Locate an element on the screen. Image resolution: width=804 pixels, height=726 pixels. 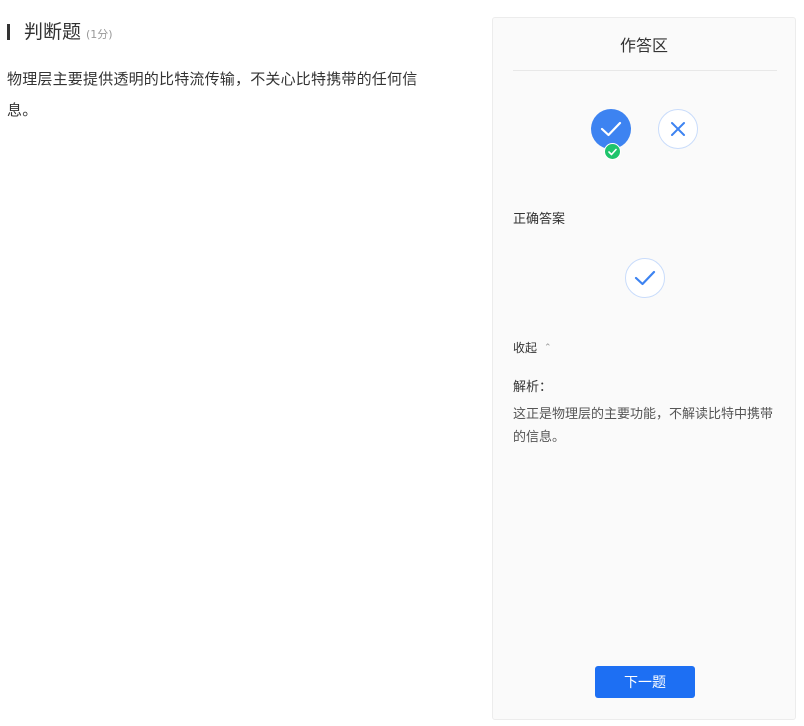
chevron-up-icon: ⌃ is located at coordinates (548, 347).